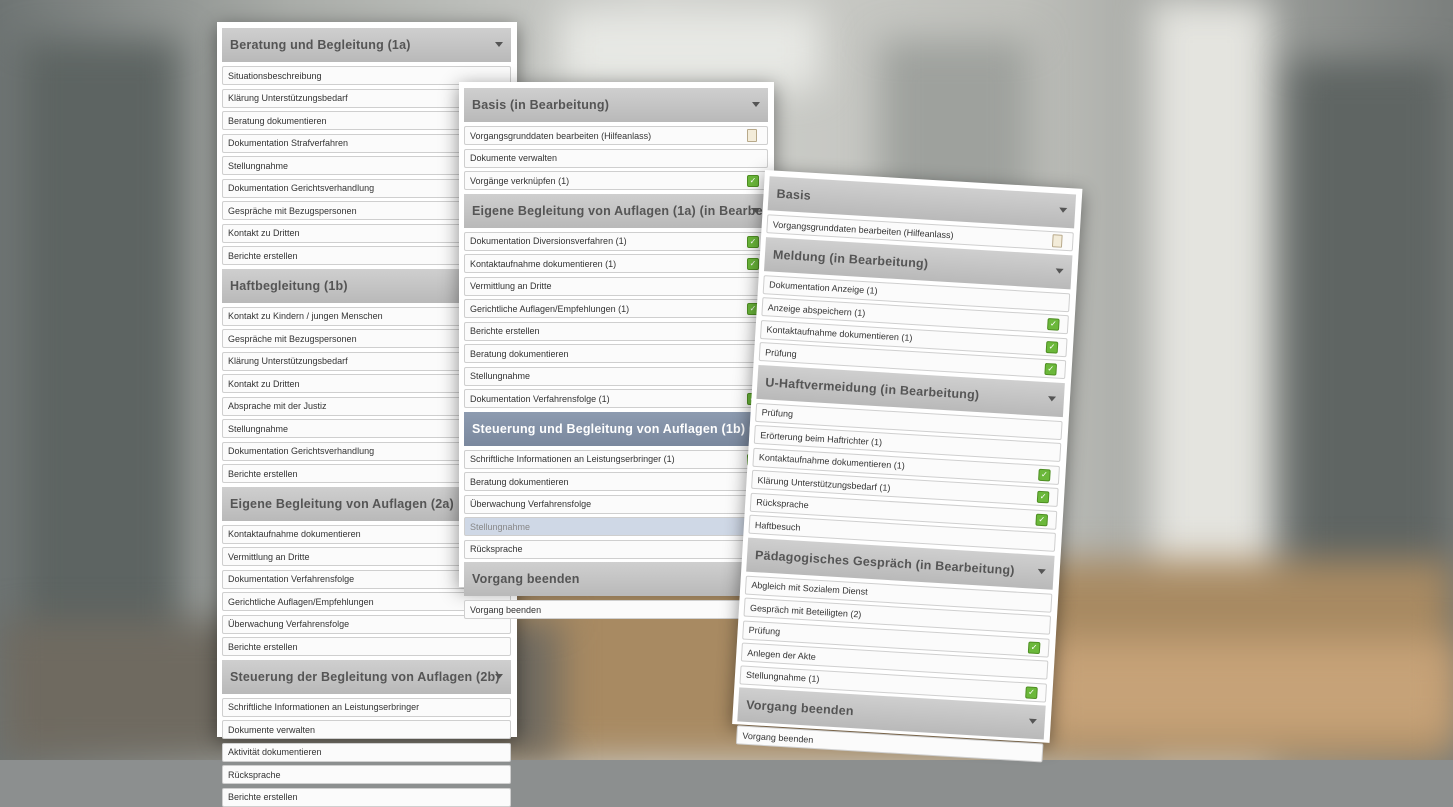  Describe the element at coordinates (794, 194) in the screenshot. I see `section-title: Basis` at that location.